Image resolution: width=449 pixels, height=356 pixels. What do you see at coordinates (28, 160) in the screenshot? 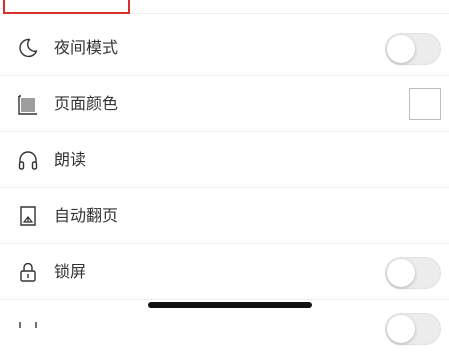
I see `headphones-icon` at bounding box center [28, 160].